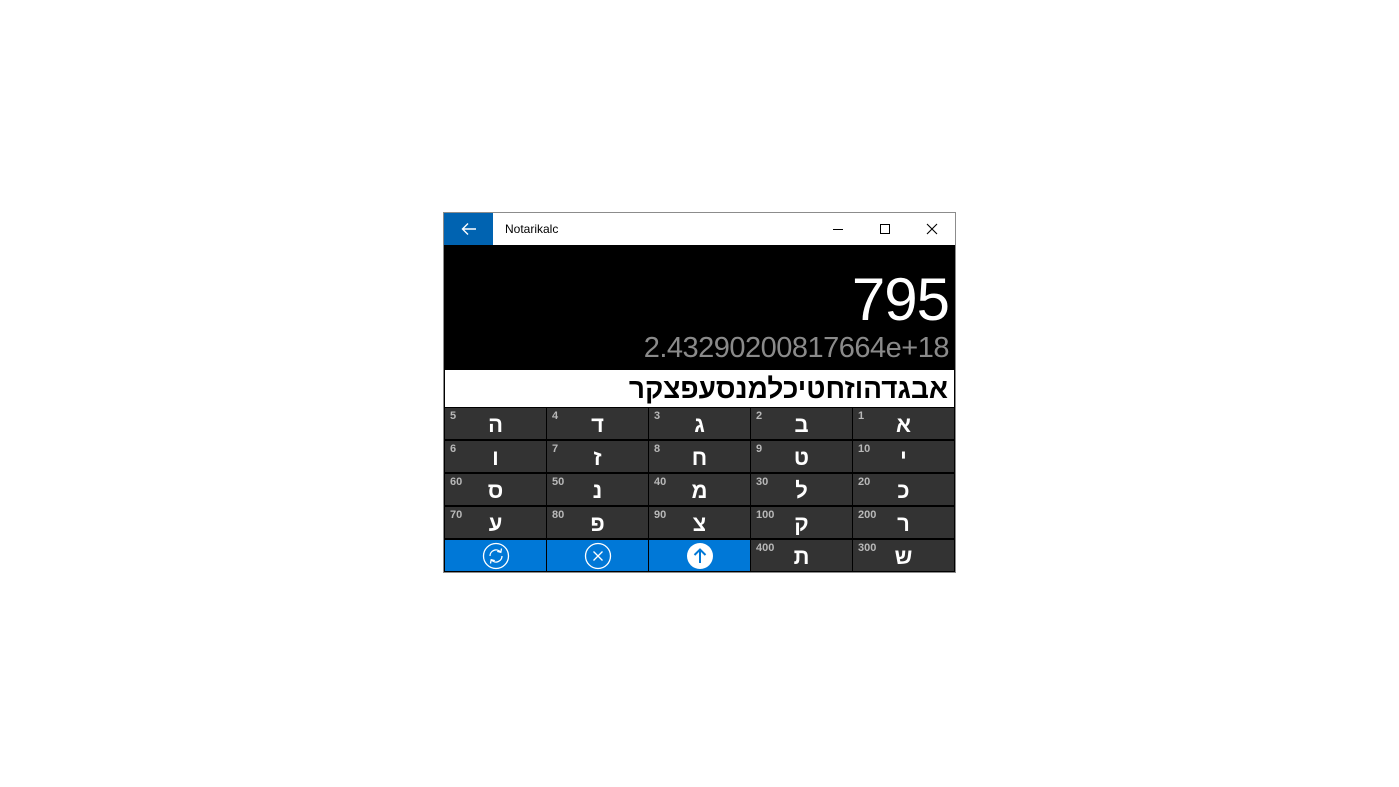  What do you see at coordinates (699, 307) in the screenshot?
I see `result-display: 795 2.43290200817664e+18` at bounding box center [699, 307].